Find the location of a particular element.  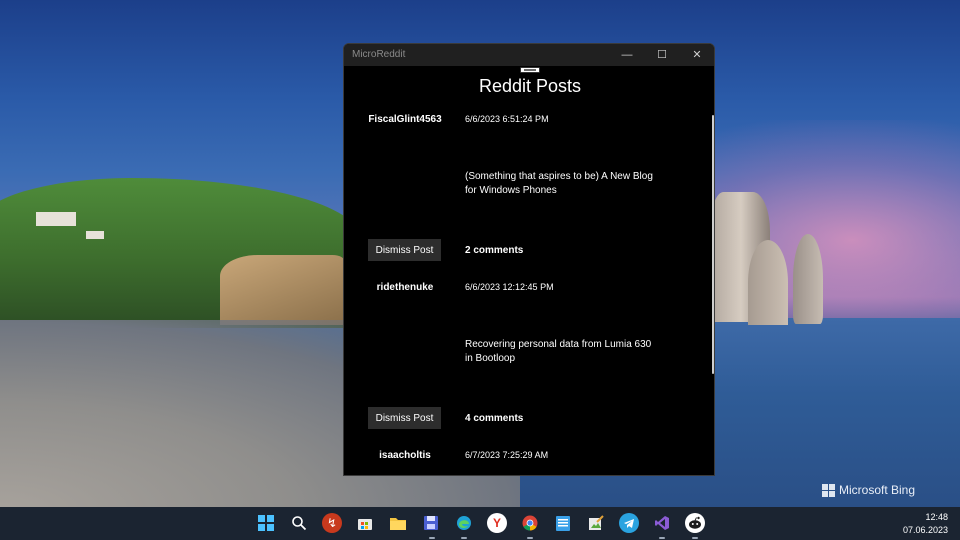

chalk-cliff is located at coordinates (282, 290).